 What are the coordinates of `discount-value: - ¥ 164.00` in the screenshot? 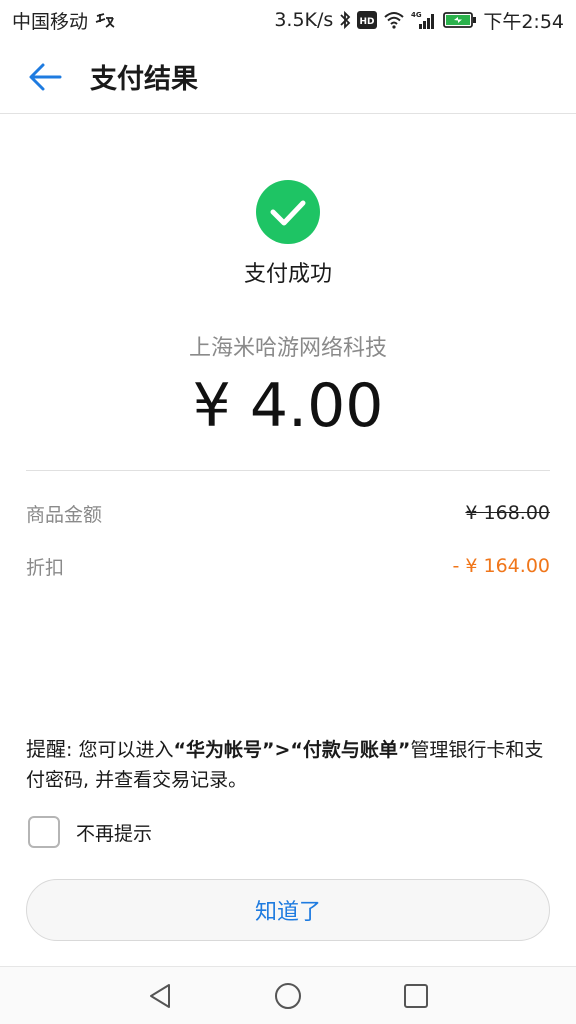 It's located at (501, 566).